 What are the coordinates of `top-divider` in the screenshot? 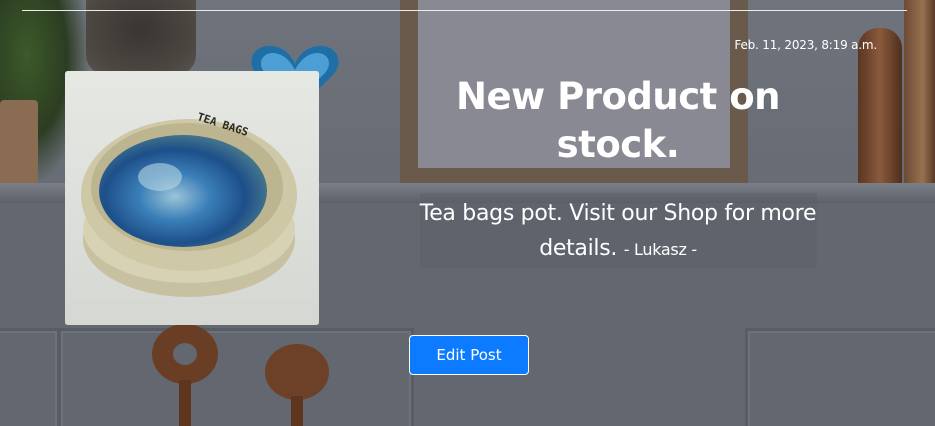 It's located at (464, 10).